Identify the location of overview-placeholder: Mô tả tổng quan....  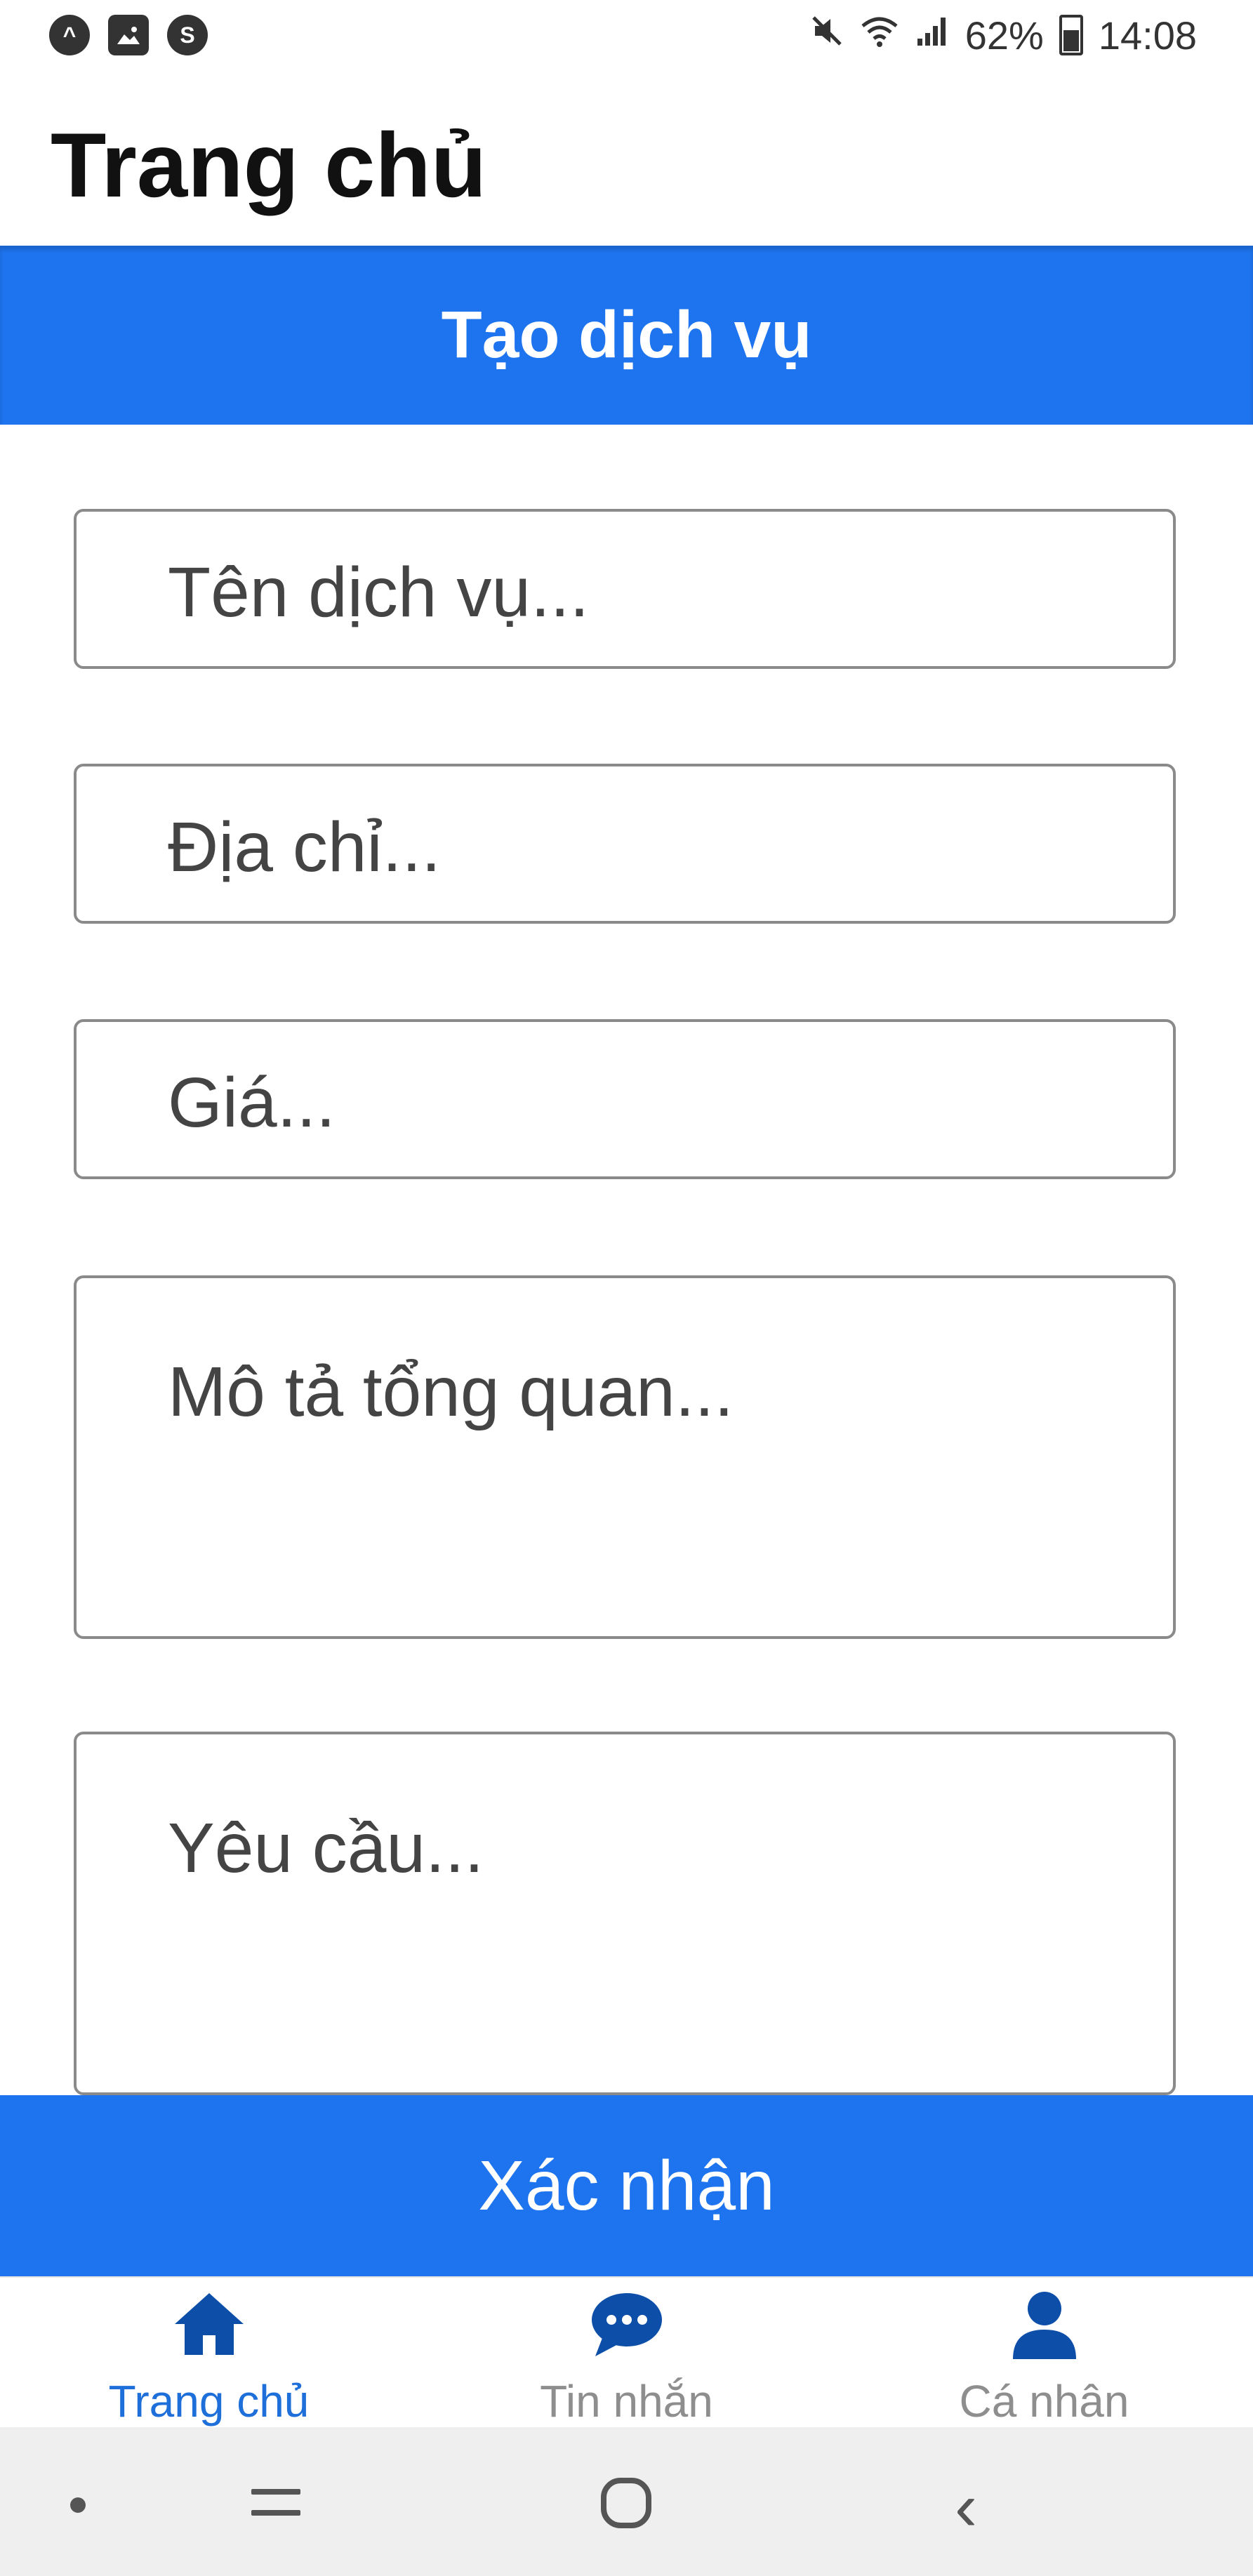
(451, 1392).